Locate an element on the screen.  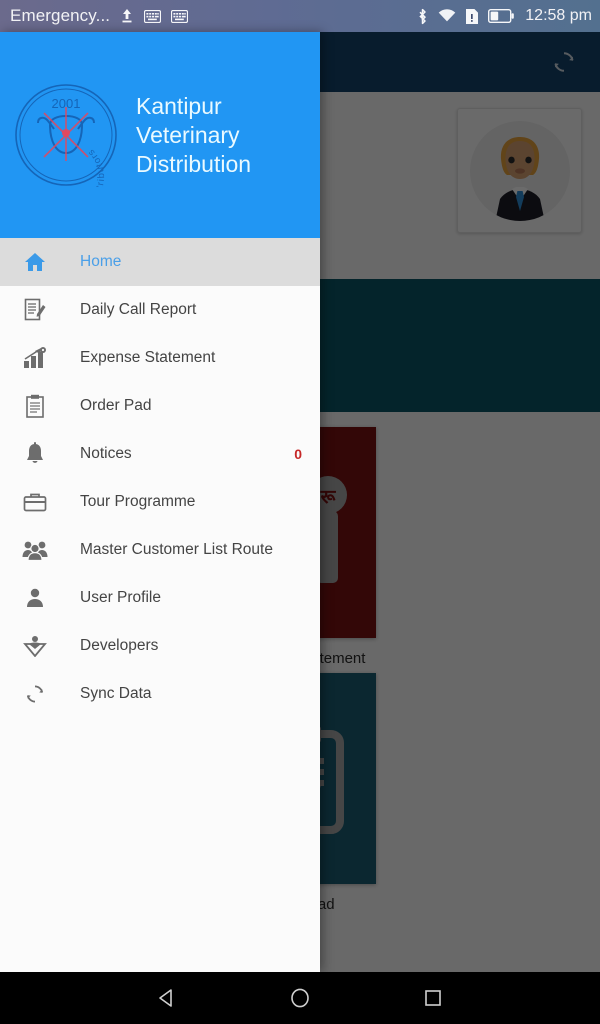
status-bar-clock: 12:58 pm is located at coordinates (558, 15).